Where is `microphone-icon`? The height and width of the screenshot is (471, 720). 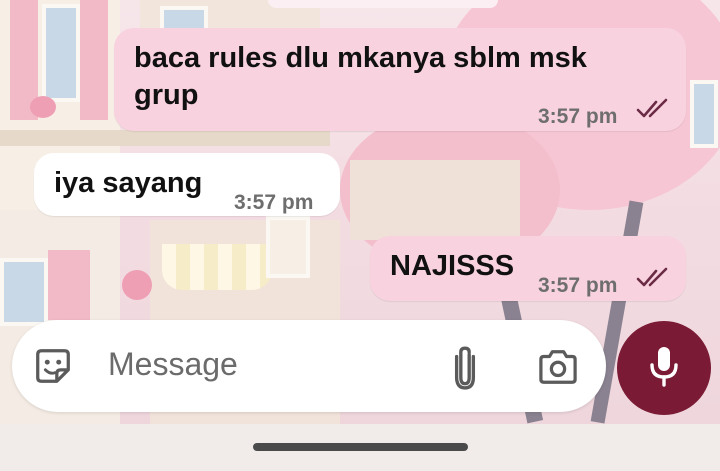
microphone-icon is located at coordinates (664, 367).